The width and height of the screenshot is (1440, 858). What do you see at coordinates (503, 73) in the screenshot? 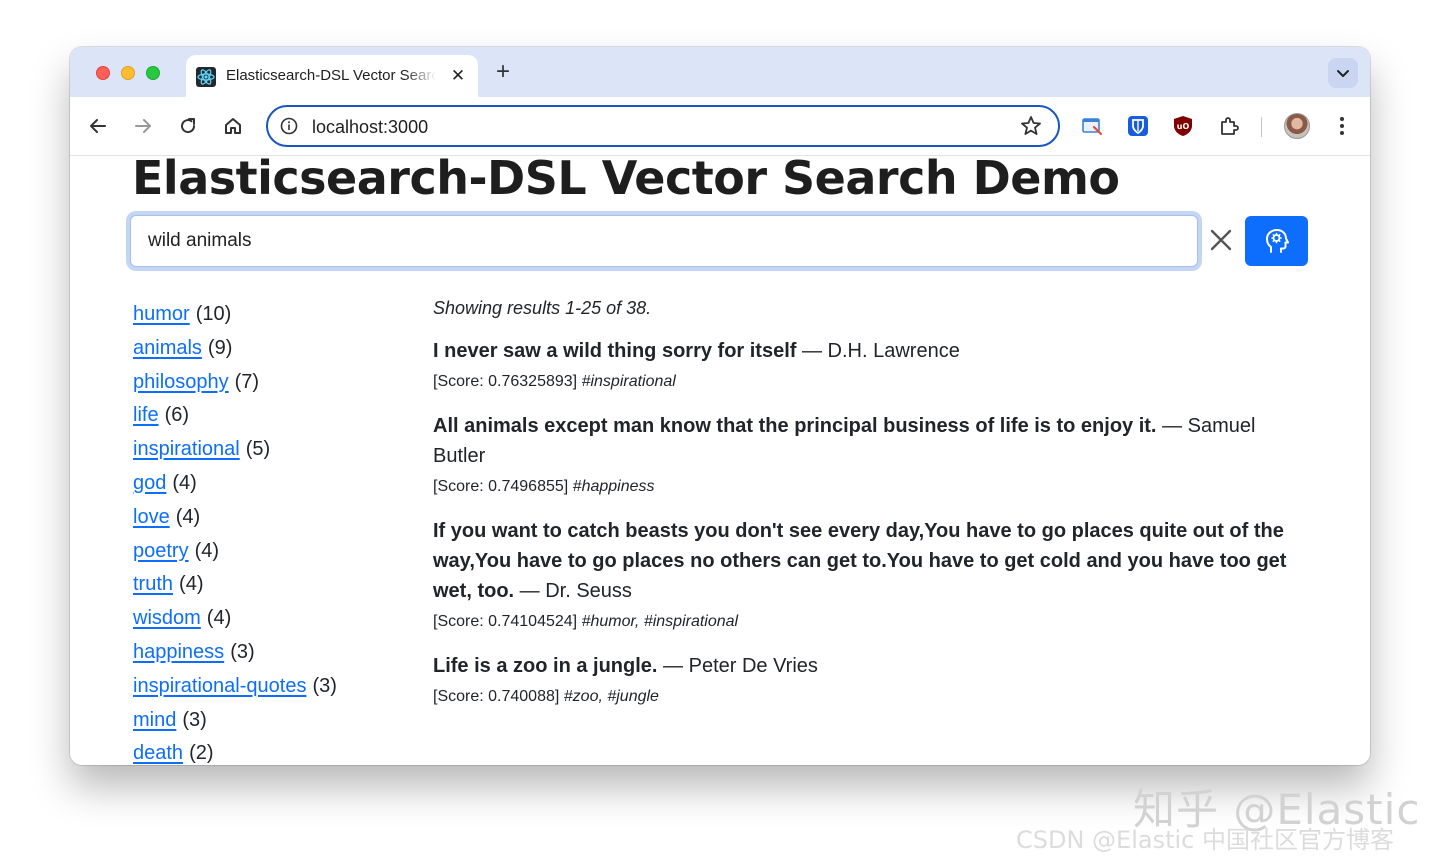
I see `new-tab-button: +` at bounding box center [503, 73].